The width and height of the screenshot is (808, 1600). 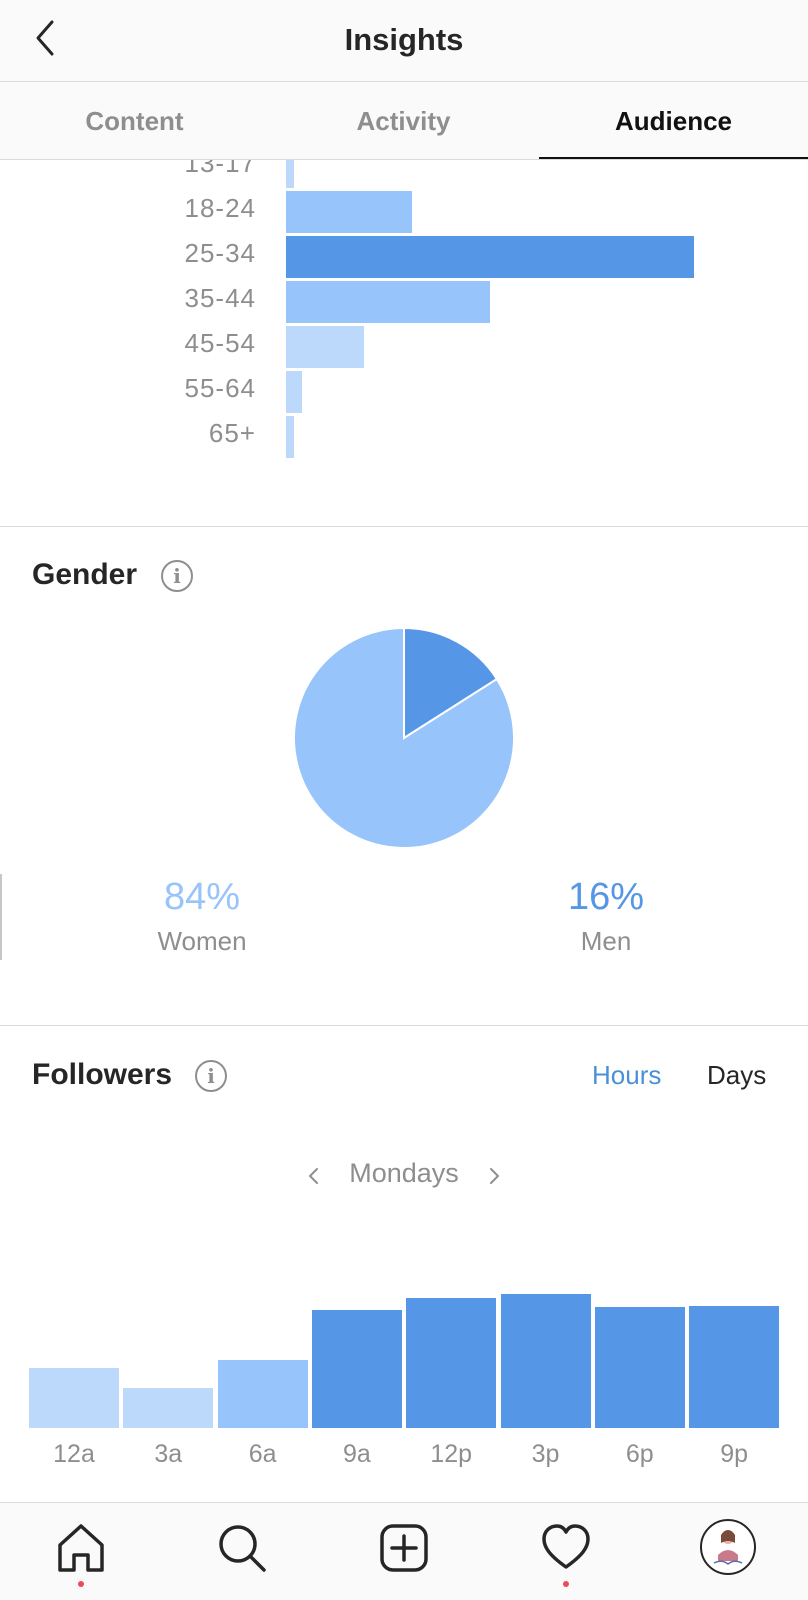 What do you see at coordinates (606, 897) in the screenshot?
I see `men-percentage: 16%` at bounding box center [606, 897].